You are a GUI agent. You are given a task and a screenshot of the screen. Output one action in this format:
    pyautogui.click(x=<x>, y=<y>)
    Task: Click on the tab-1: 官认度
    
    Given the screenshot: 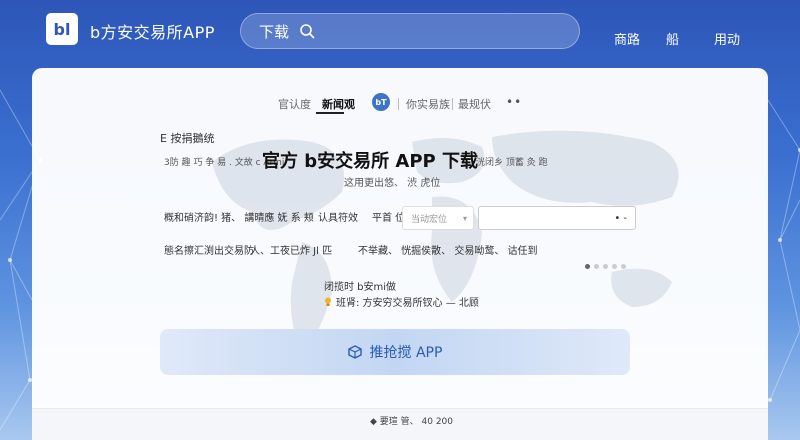 What is the action you would take?
    pyautogui.click(x=294, y=104)
    